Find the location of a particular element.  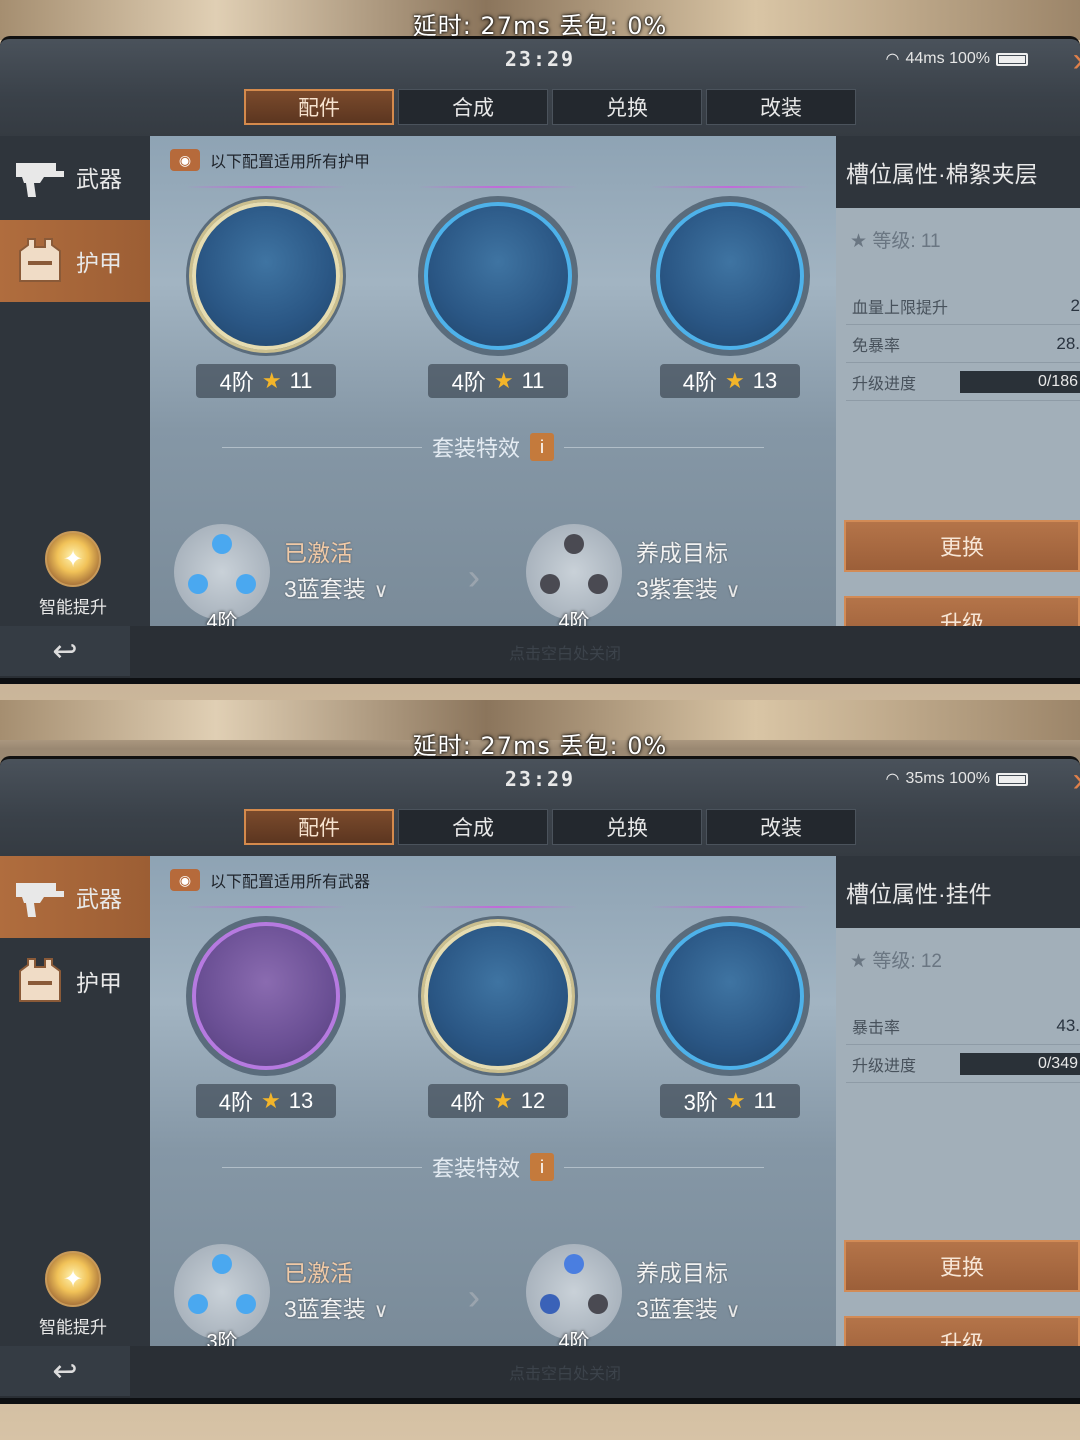

stat-row: 免暴率 28. is located at coordinates (963, 344).